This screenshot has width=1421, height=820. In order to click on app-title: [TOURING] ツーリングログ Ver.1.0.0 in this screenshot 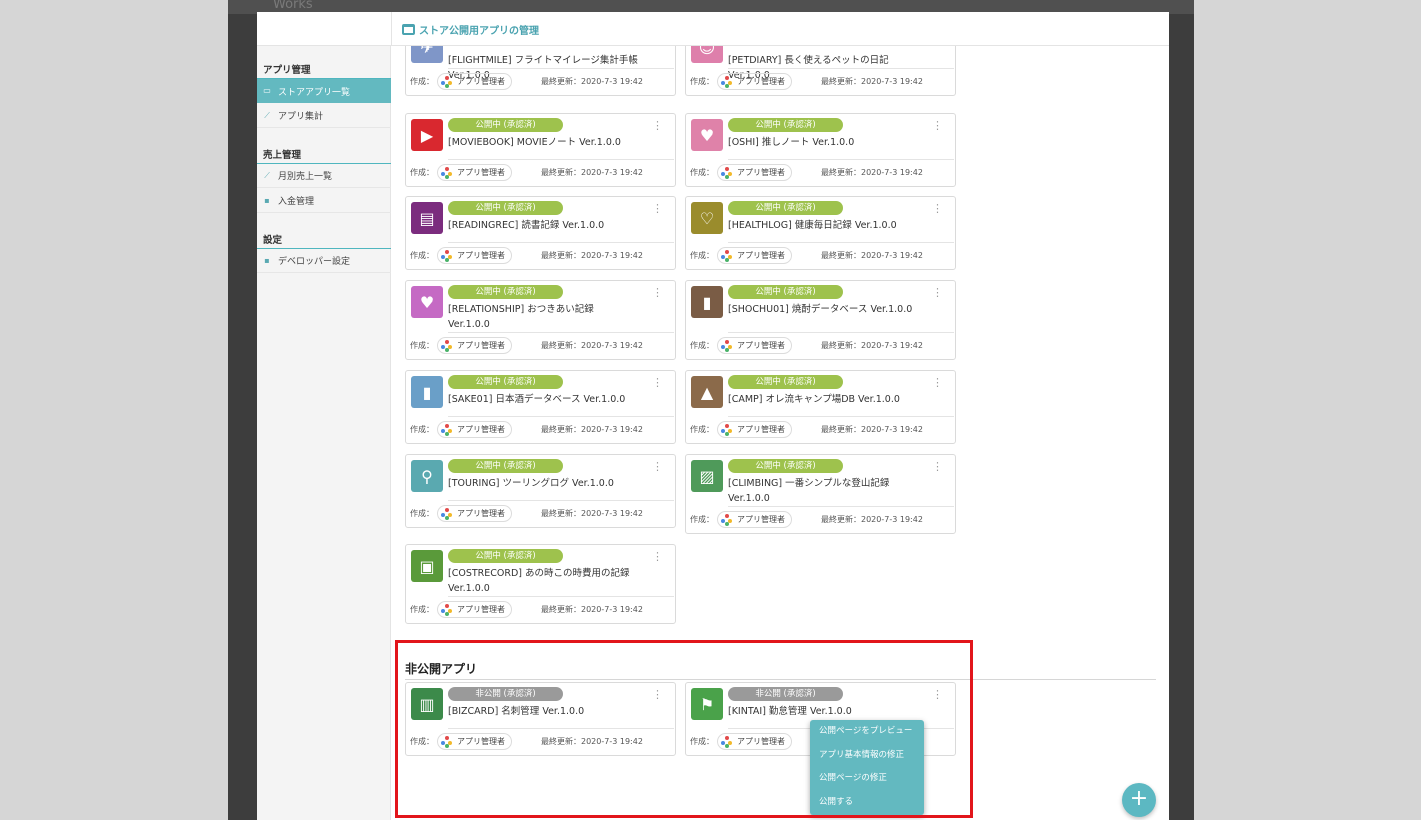, I will do `click(531, 483)`.